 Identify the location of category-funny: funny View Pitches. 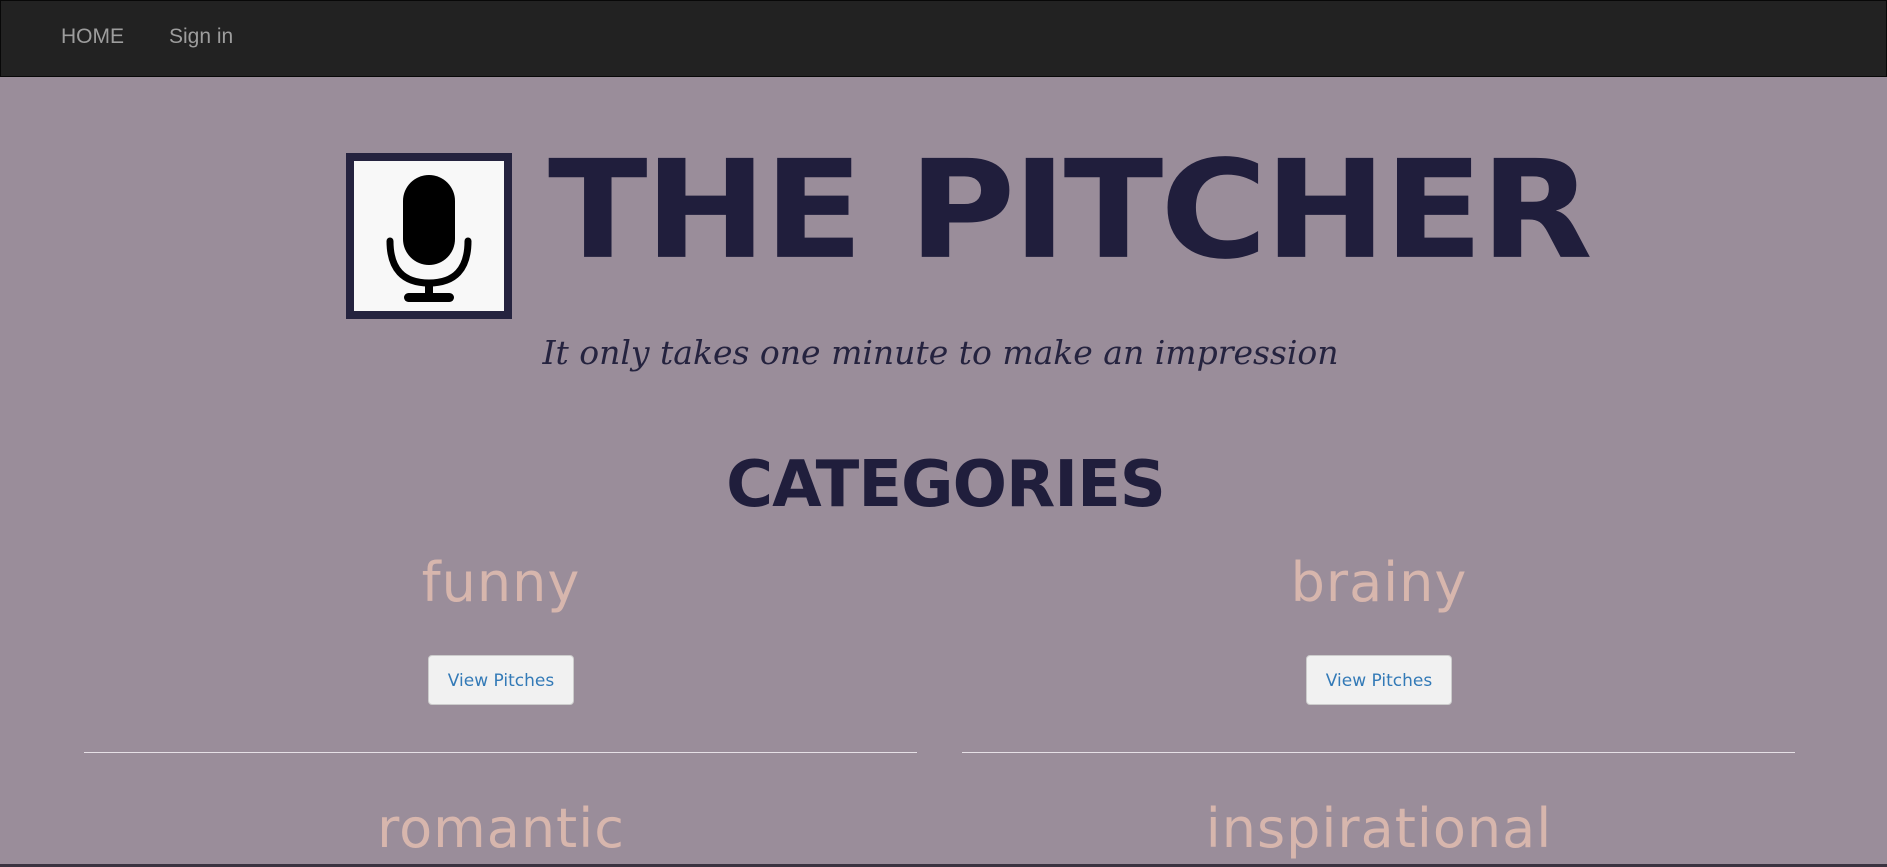
(501, 629).